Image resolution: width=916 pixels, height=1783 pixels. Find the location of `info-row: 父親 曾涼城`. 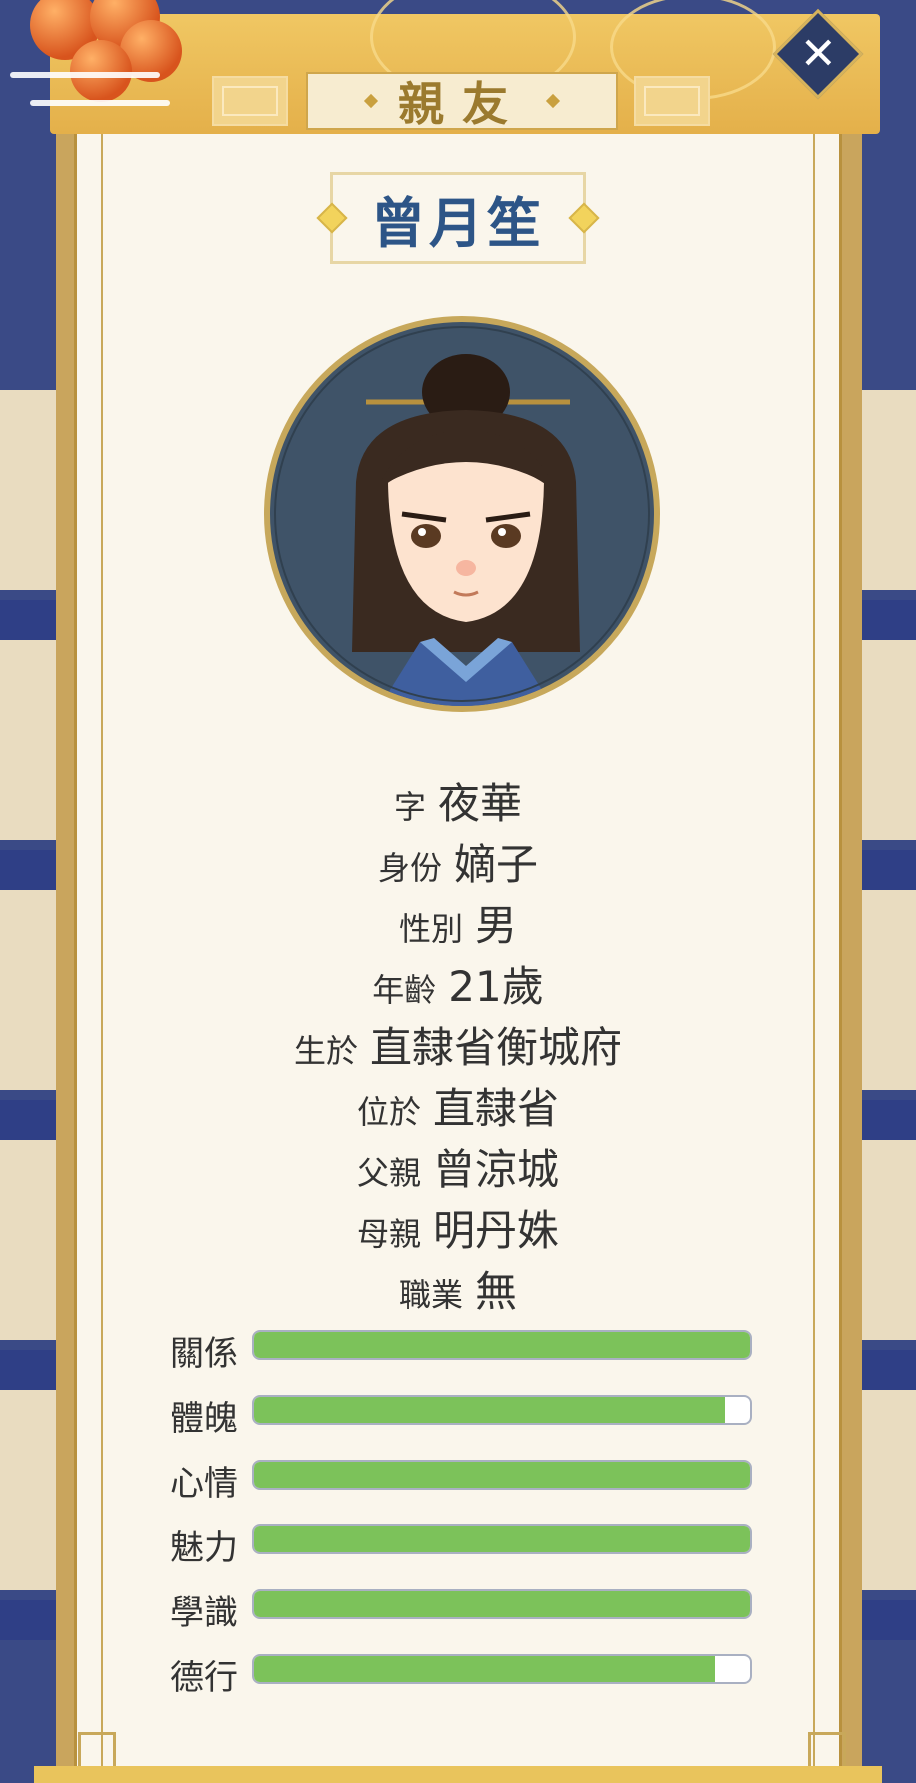

info-row: 父親 曾涼城 is located at coordinates (458, 1166).